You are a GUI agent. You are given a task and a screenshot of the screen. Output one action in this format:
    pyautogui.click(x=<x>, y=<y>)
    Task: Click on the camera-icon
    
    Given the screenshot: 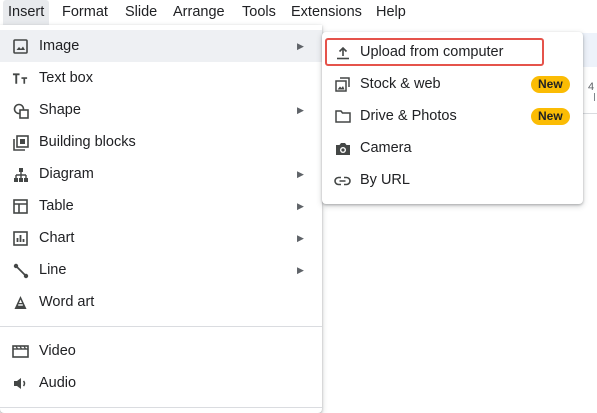 What is the action you would take?
    pyautogui.click(x=342, y=148)
    